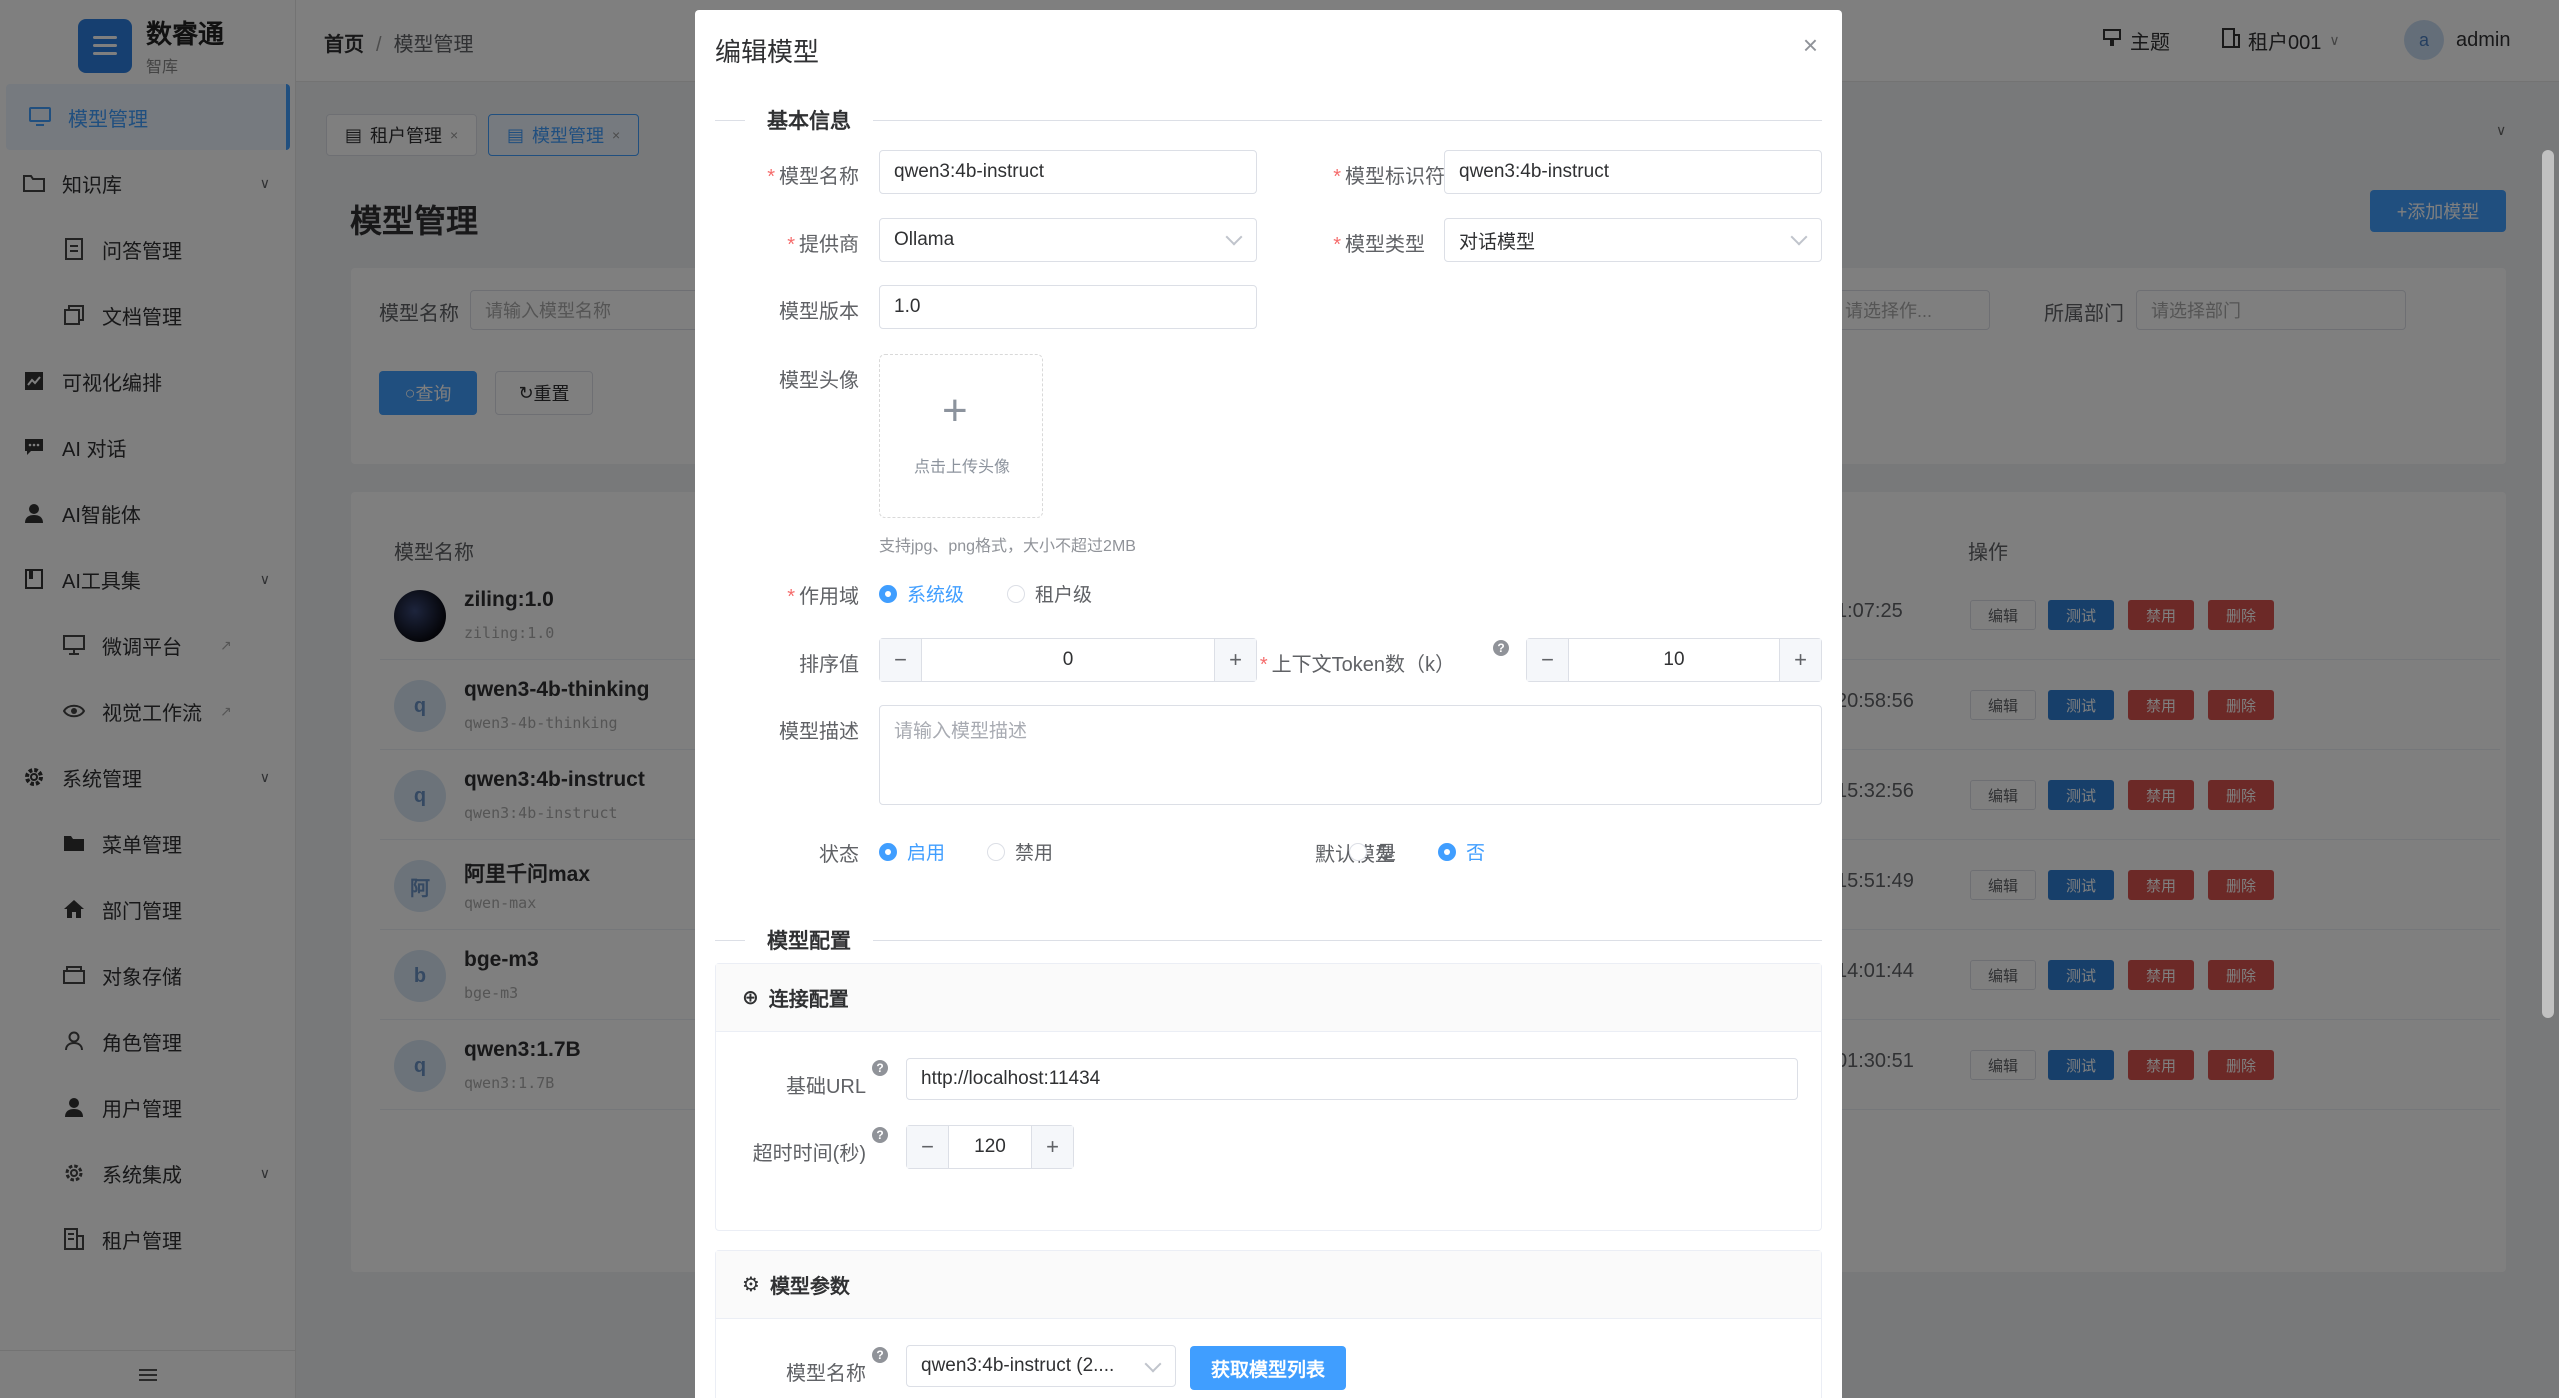 The width and height of the screenshot is (2559, 1398). Describe the element at coordinates (1389, 177) in the screenshot. I see `ident-label: * 模型标识符` at that location.